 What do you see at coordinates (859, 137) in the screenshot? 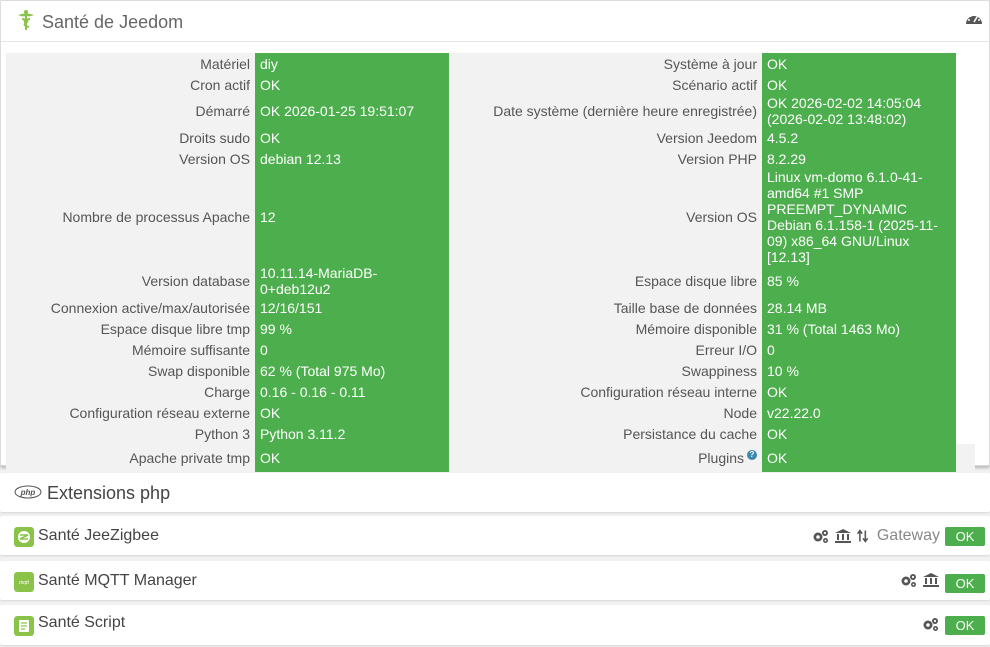
I see `health-value: 4.5.2` at bounding box center [859, 137].